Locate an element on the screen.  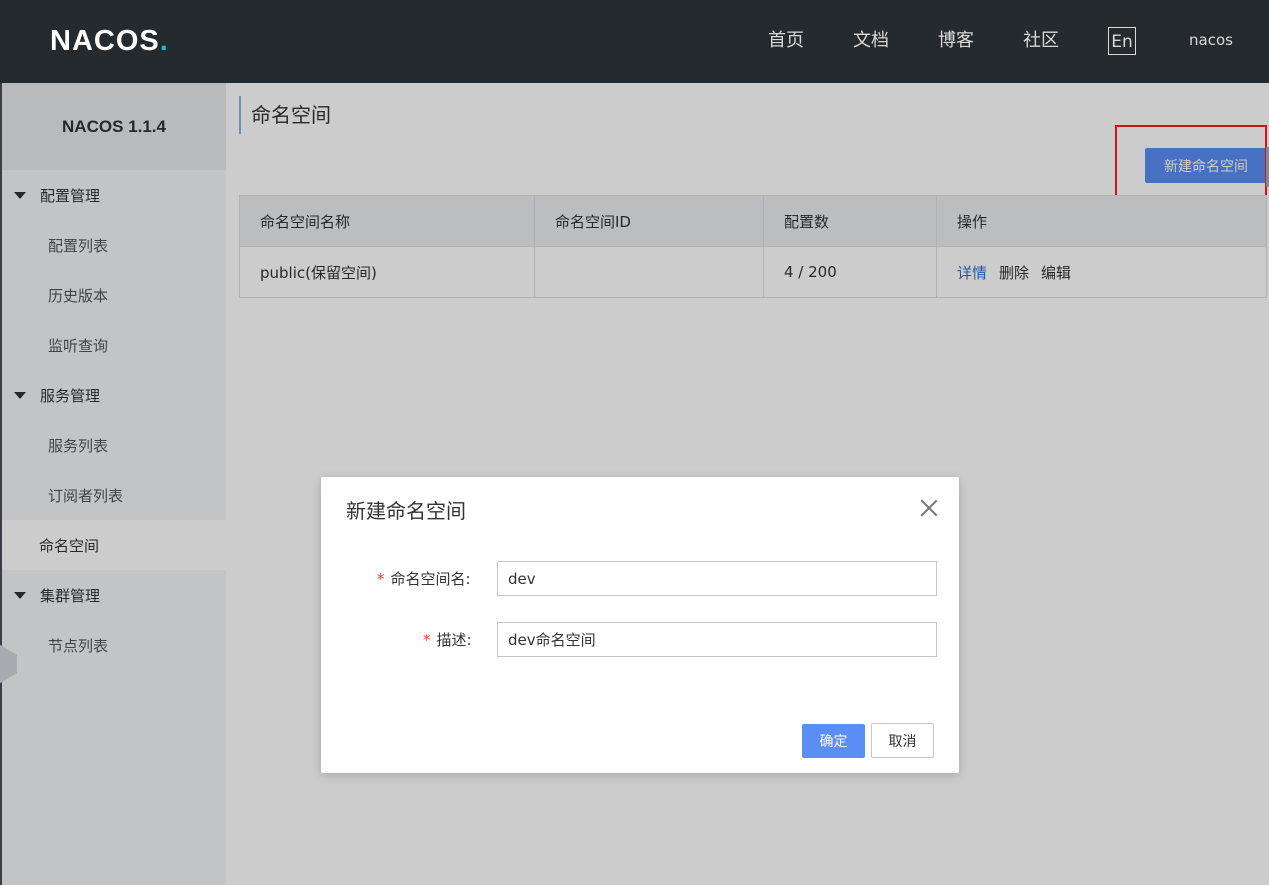
logo-text: NACOS is located at coordinates (105, 41).